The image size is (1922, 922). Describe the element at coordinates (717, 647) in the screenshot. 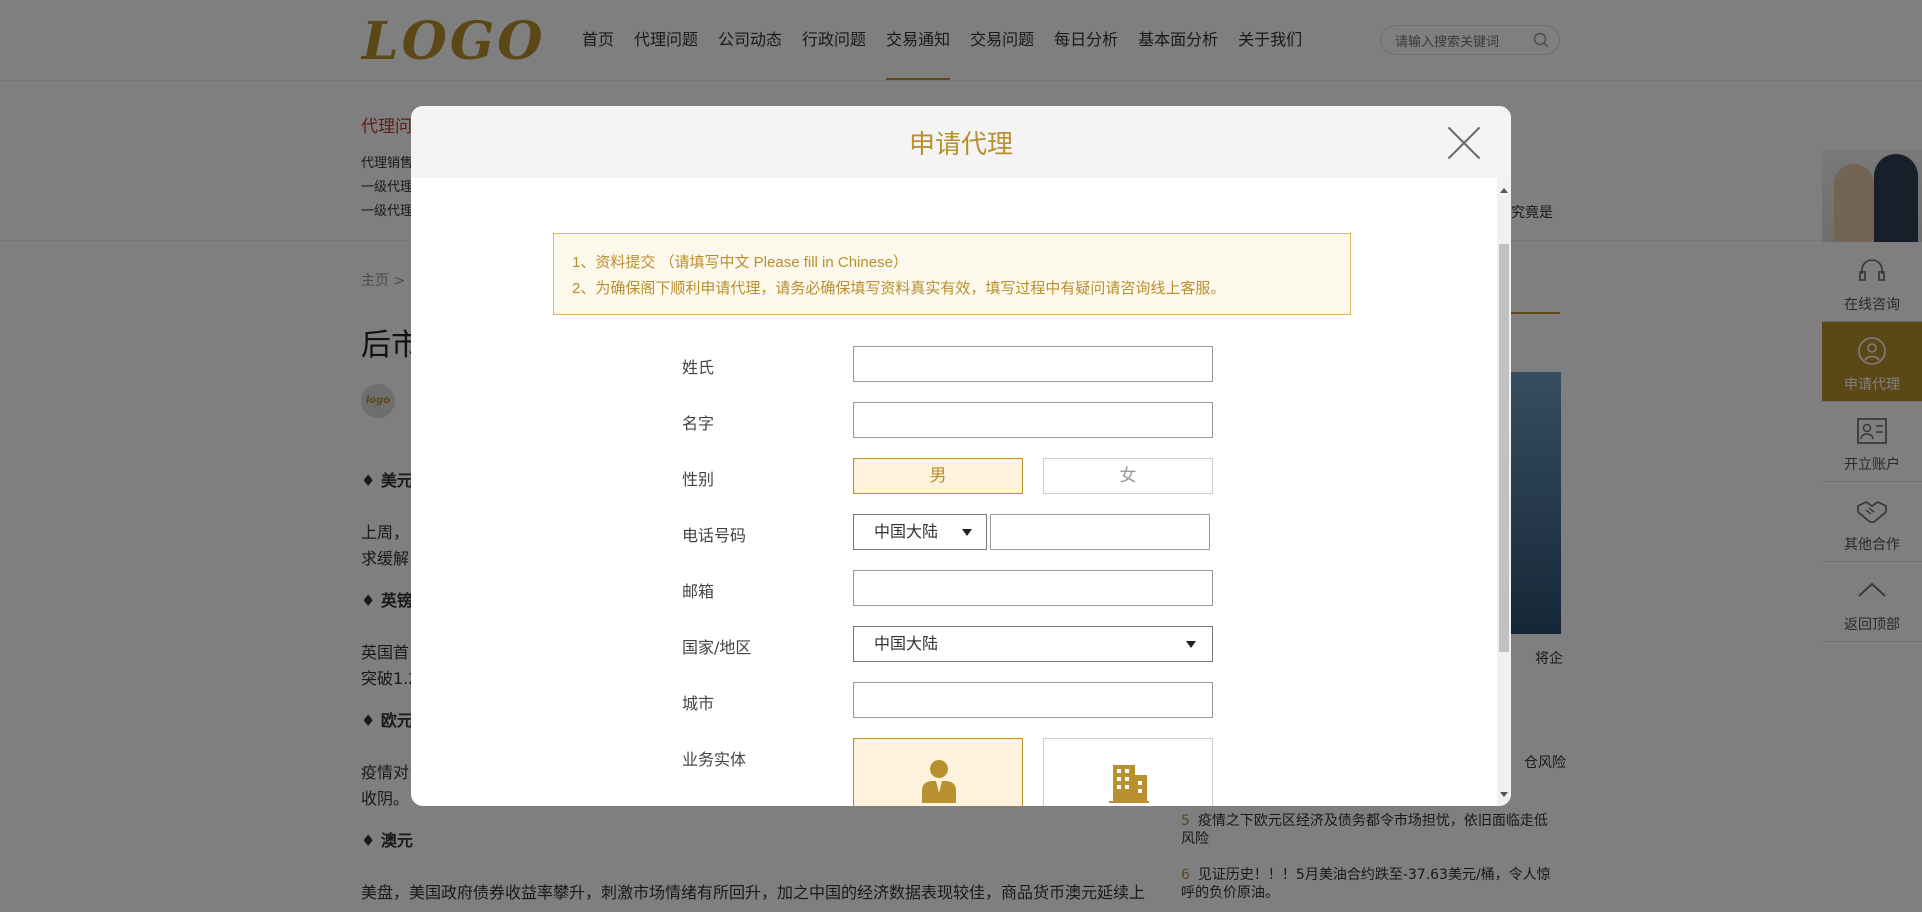

I see `country-label: 国家/地区` at that location.